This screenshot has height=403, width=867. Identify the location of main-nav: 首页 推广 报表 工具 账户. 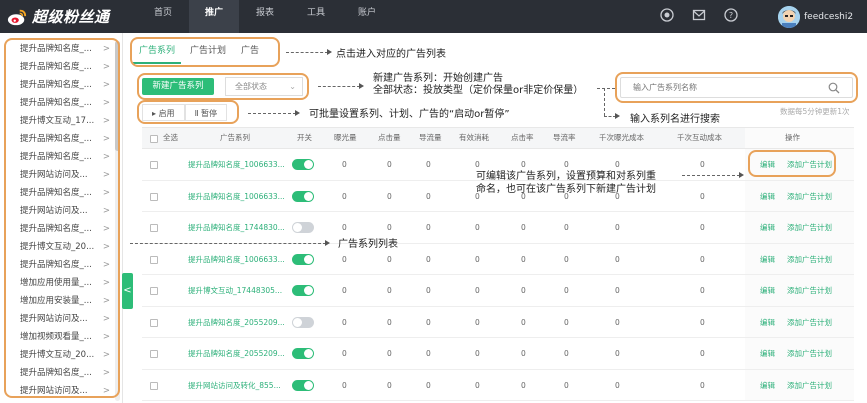
(265, 16).